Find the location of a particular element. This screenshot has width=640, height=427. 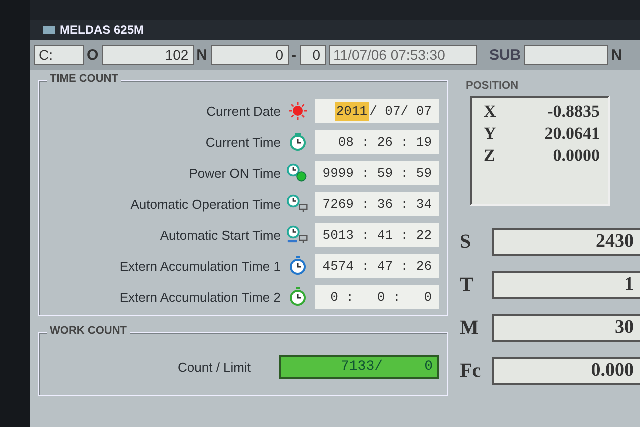

block-number-field: 0 is located at coordinates (313, 55).